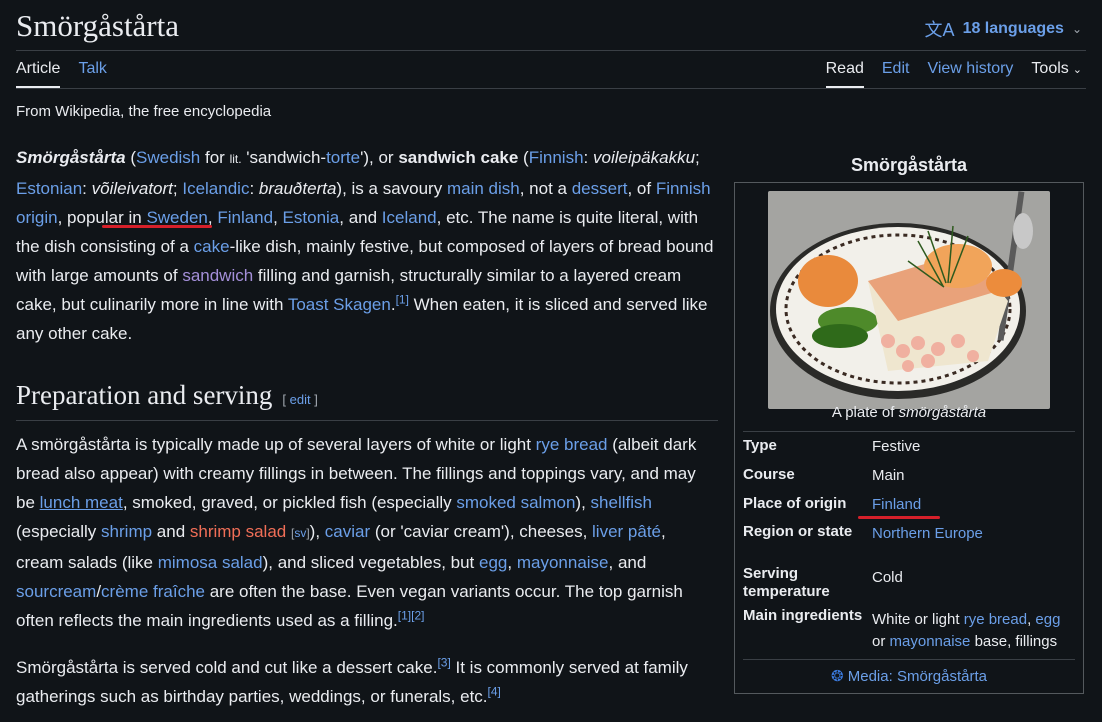 The height and width of the screenshot is (722, 1102). Describe the element at coordinates (171, 531) in the screenshot. I see `text: and` at that location.